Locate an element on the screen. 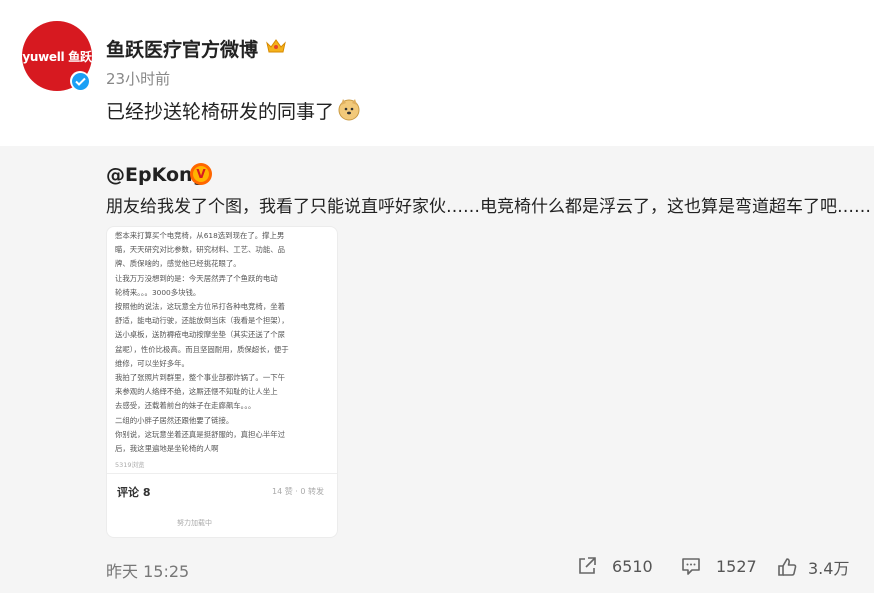  repost-button: 6510 is located at coordinates (614, 566).